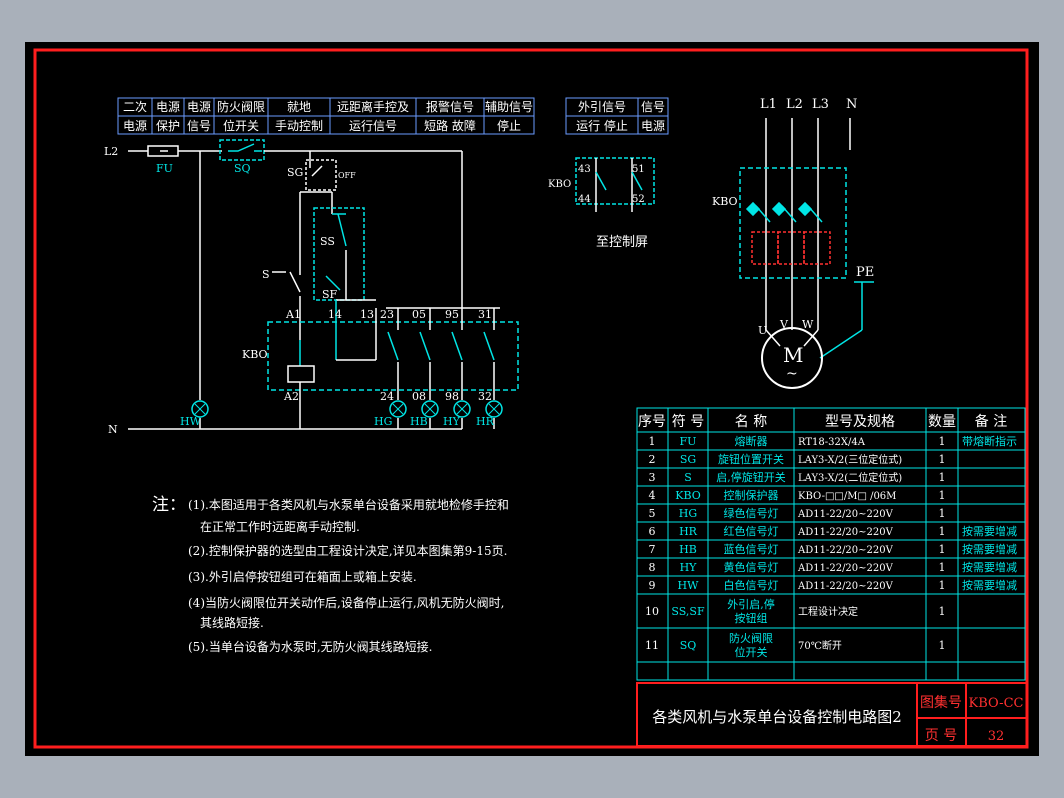 The width and height of the screenshot is (1064, 798). Describe the element at coordinates (688, 611) in the screenshot. I see `table-cell: SS,SF` at that location.